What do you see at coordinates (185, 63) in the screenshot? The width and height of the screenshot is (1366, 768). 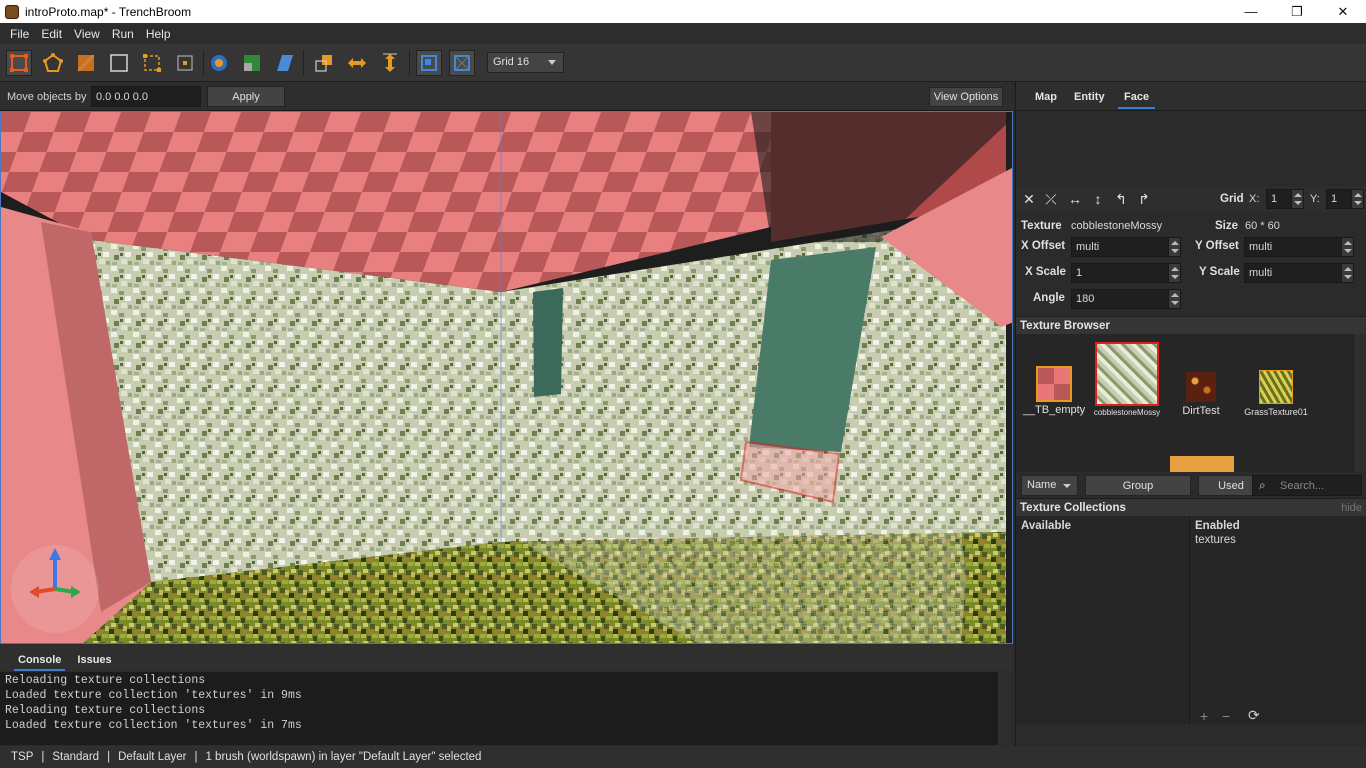 I see `rotate-origin-icon` at bounding box center [185, 63].